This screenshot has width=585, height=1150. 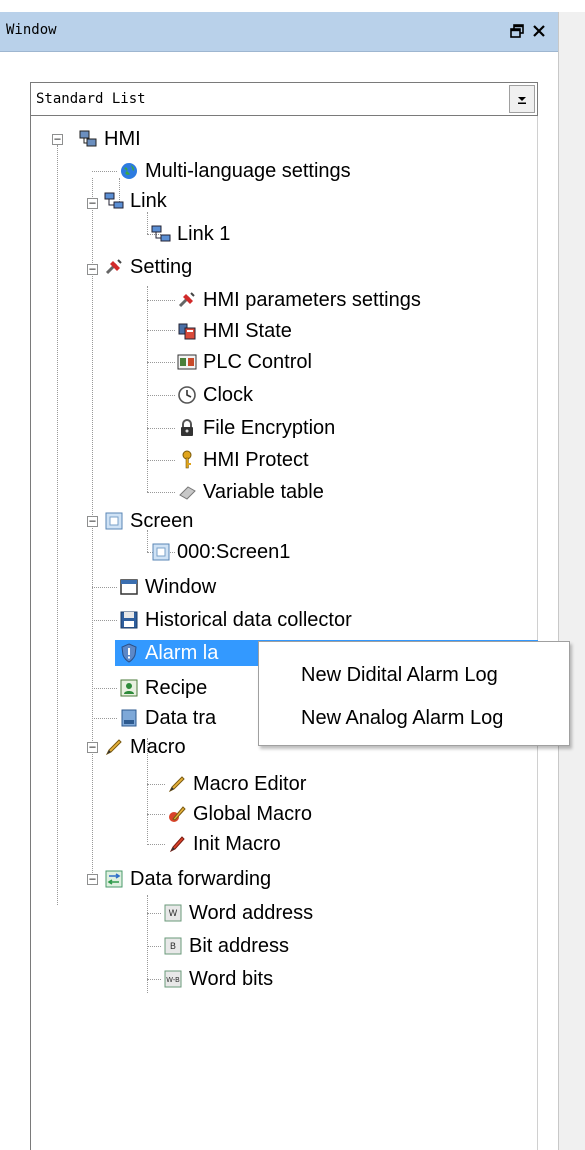 What do you see at coordinates (173, 947) in the screenshot?
I see `svg-text: B` at bounding box center [173, 947].